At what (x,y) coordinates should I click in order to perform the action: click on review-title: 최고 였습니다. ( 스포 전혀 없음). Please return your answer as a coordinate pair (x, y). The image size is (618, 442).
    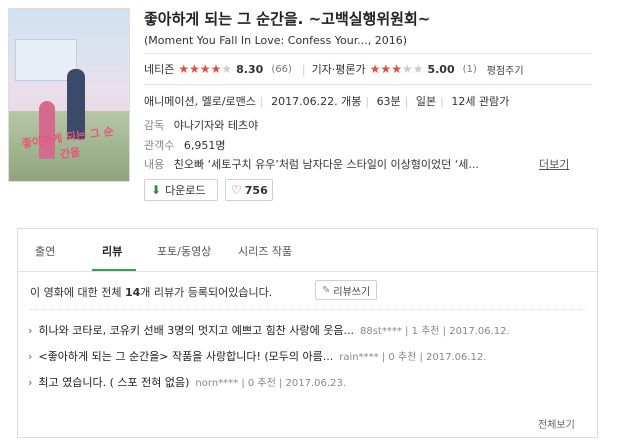
    Looking at the image, I should click on (113, 382).